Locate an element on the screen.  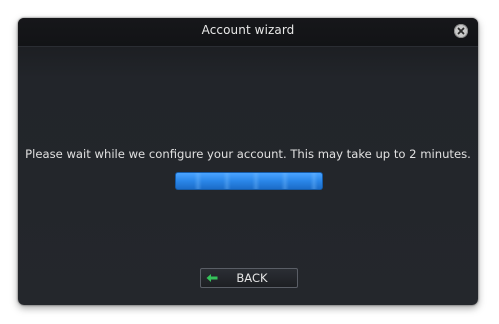
title-bar: Account wizard is located at coordinates (248, 32).